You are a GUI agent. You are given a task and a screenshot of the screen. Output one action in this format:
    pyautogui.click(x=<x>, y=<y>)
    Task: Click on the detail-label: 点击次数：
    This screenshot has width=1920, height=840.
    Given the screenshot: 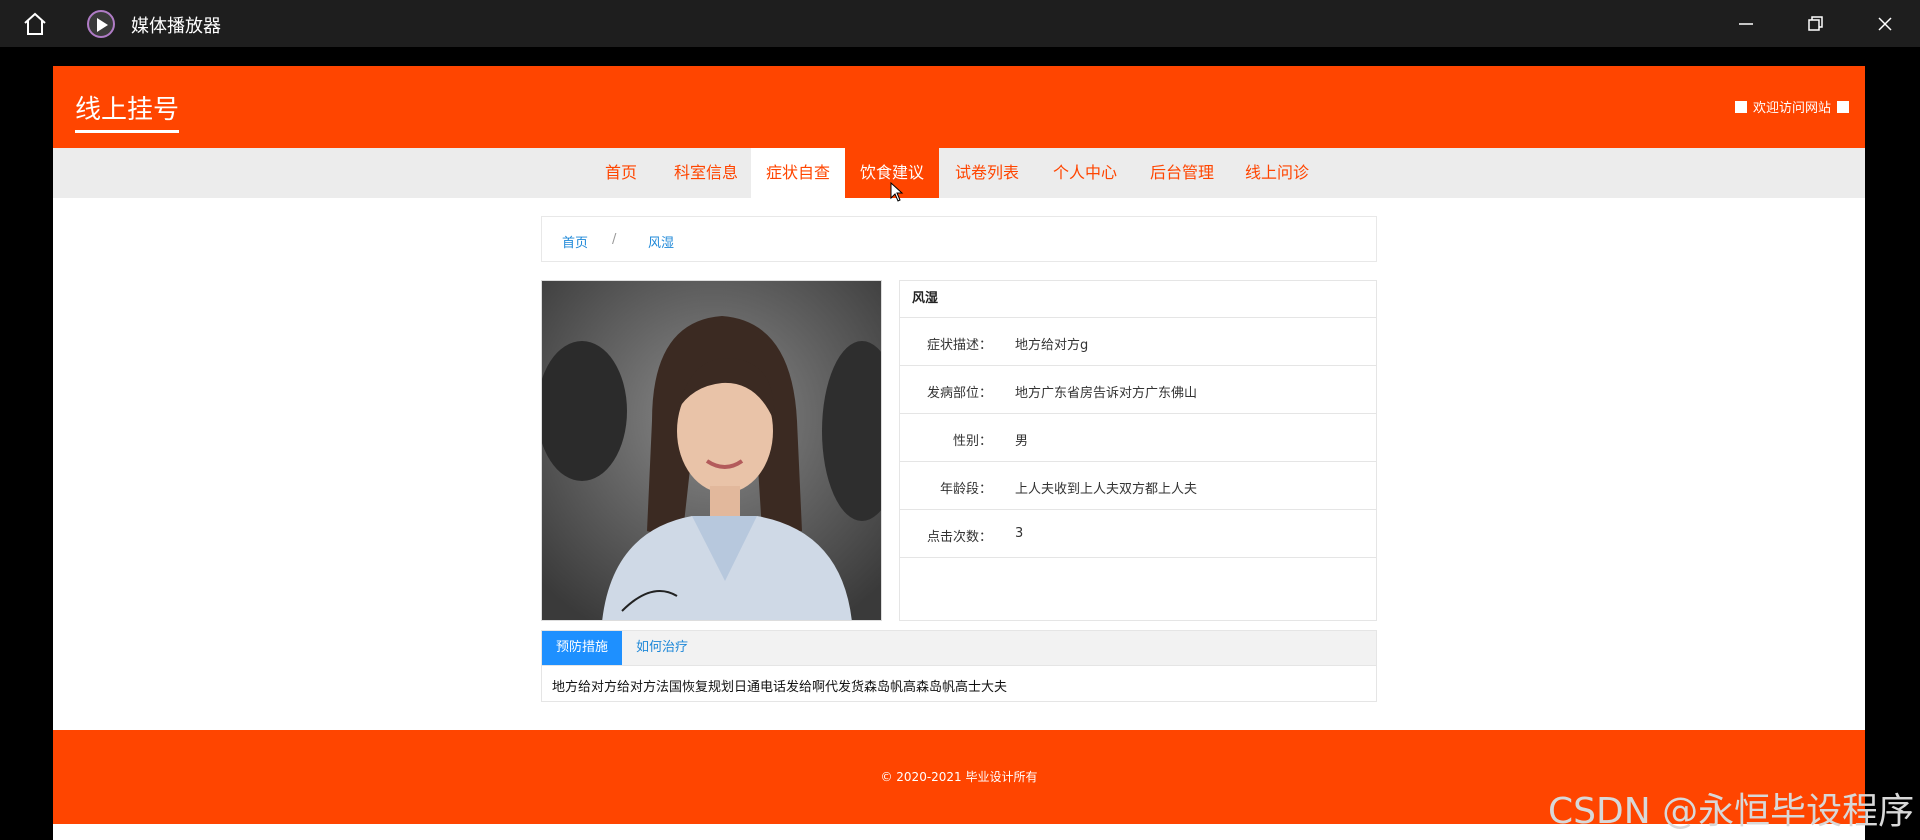 What is the action you would take?
    pyautogui.click(x=959, y=537)
    